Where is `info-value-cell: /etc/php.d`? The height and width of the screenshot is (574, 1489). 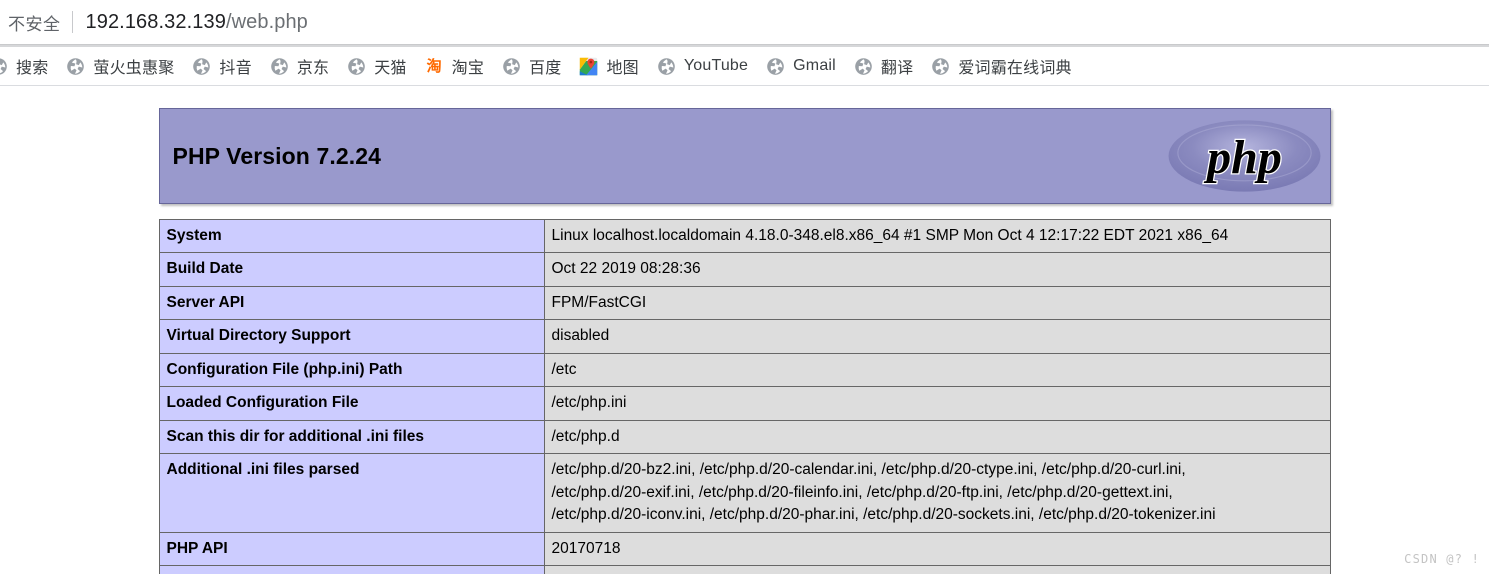
info-value-cell: /etc/php.d is located at coordinates (937, 437).